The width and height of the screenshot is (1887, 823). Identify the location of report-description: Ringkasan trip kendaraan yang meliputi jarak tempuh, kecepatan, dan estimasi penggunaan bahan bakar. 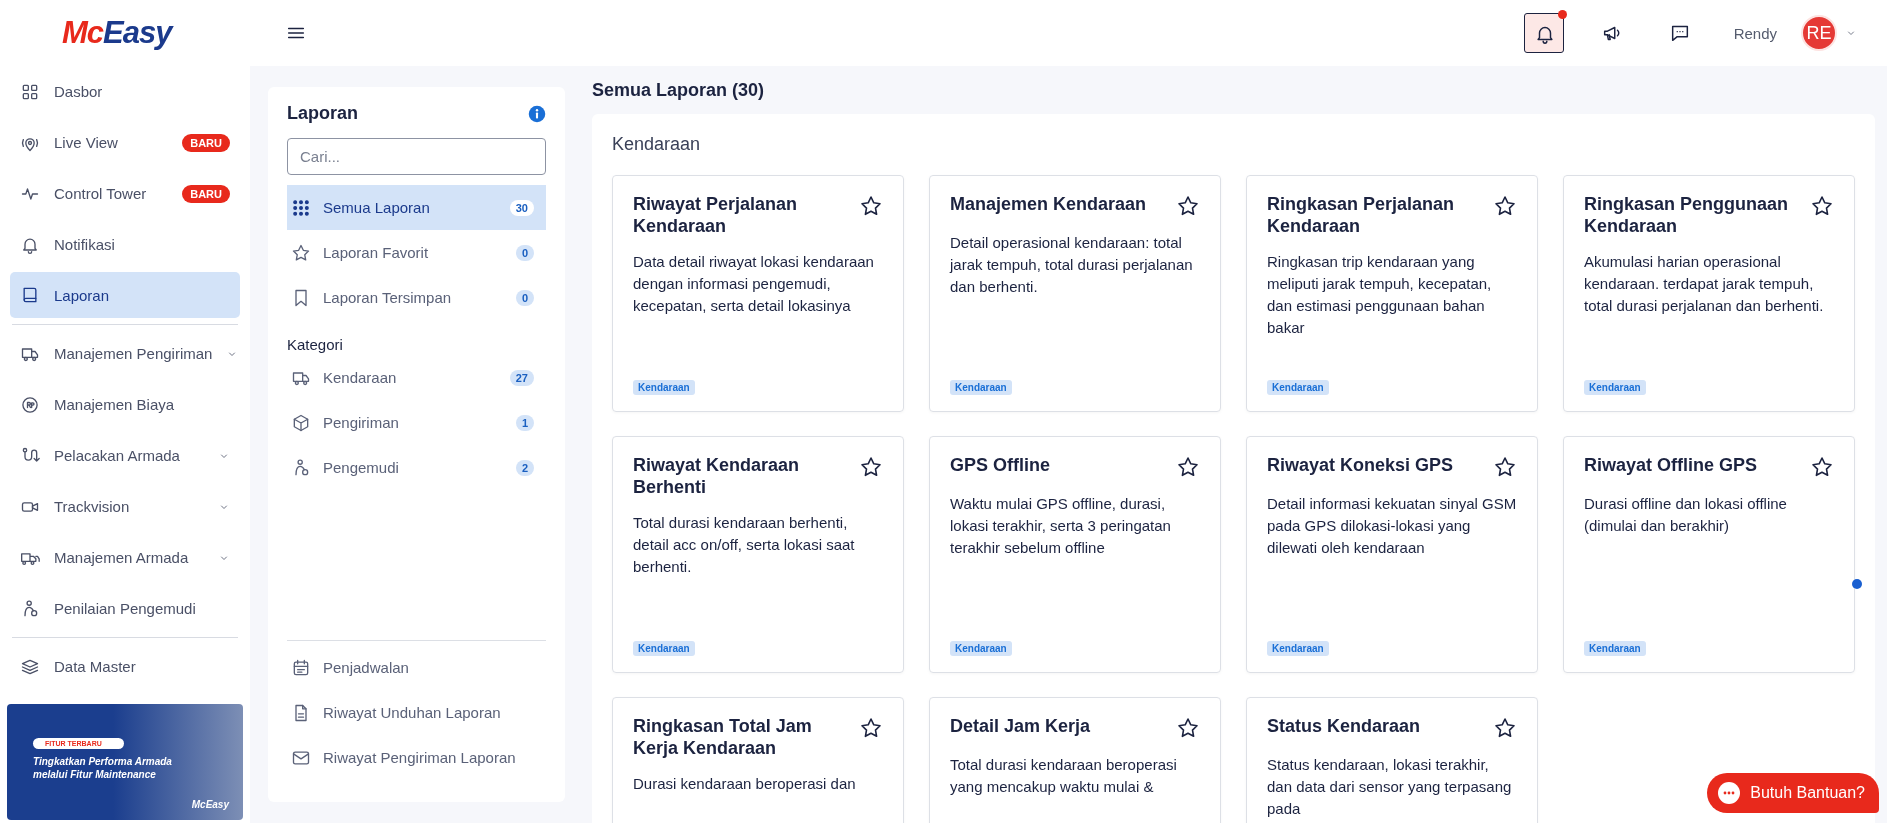
(1380, 295).